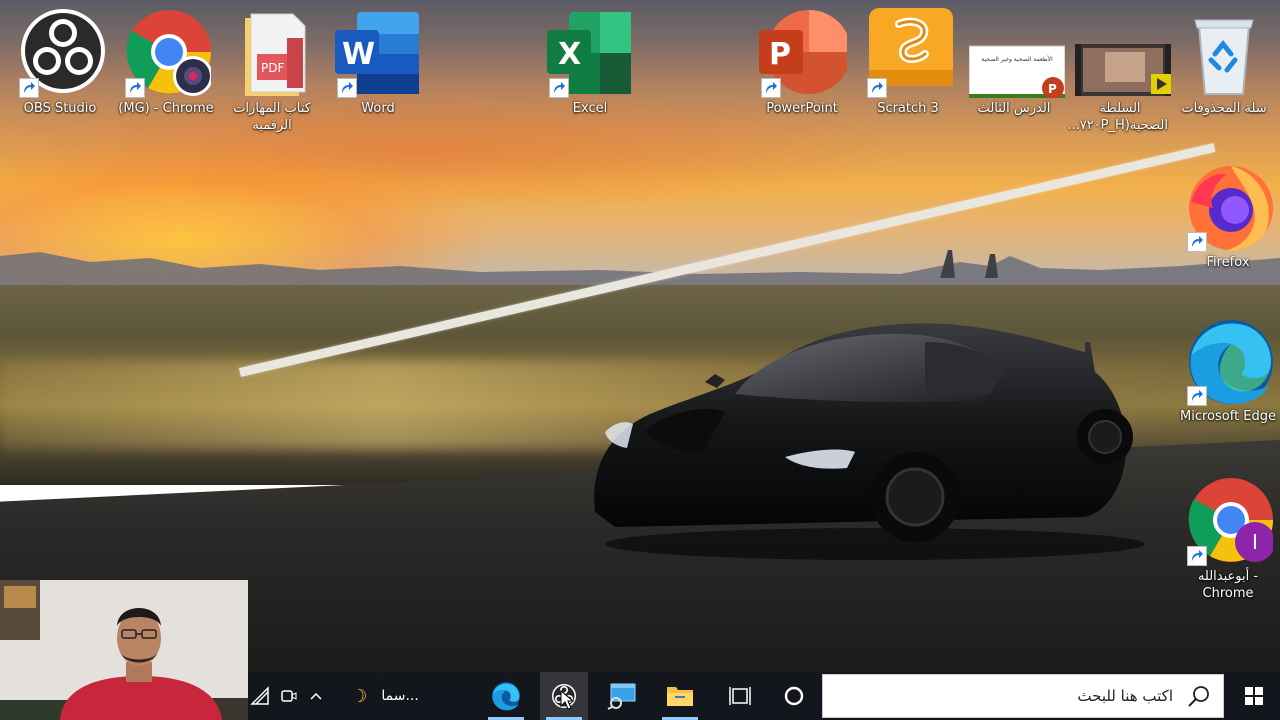  What do you see at coordinates (358, 54) in the screenshot?
I see `svg-text: W` at bounding box center [358, 54].